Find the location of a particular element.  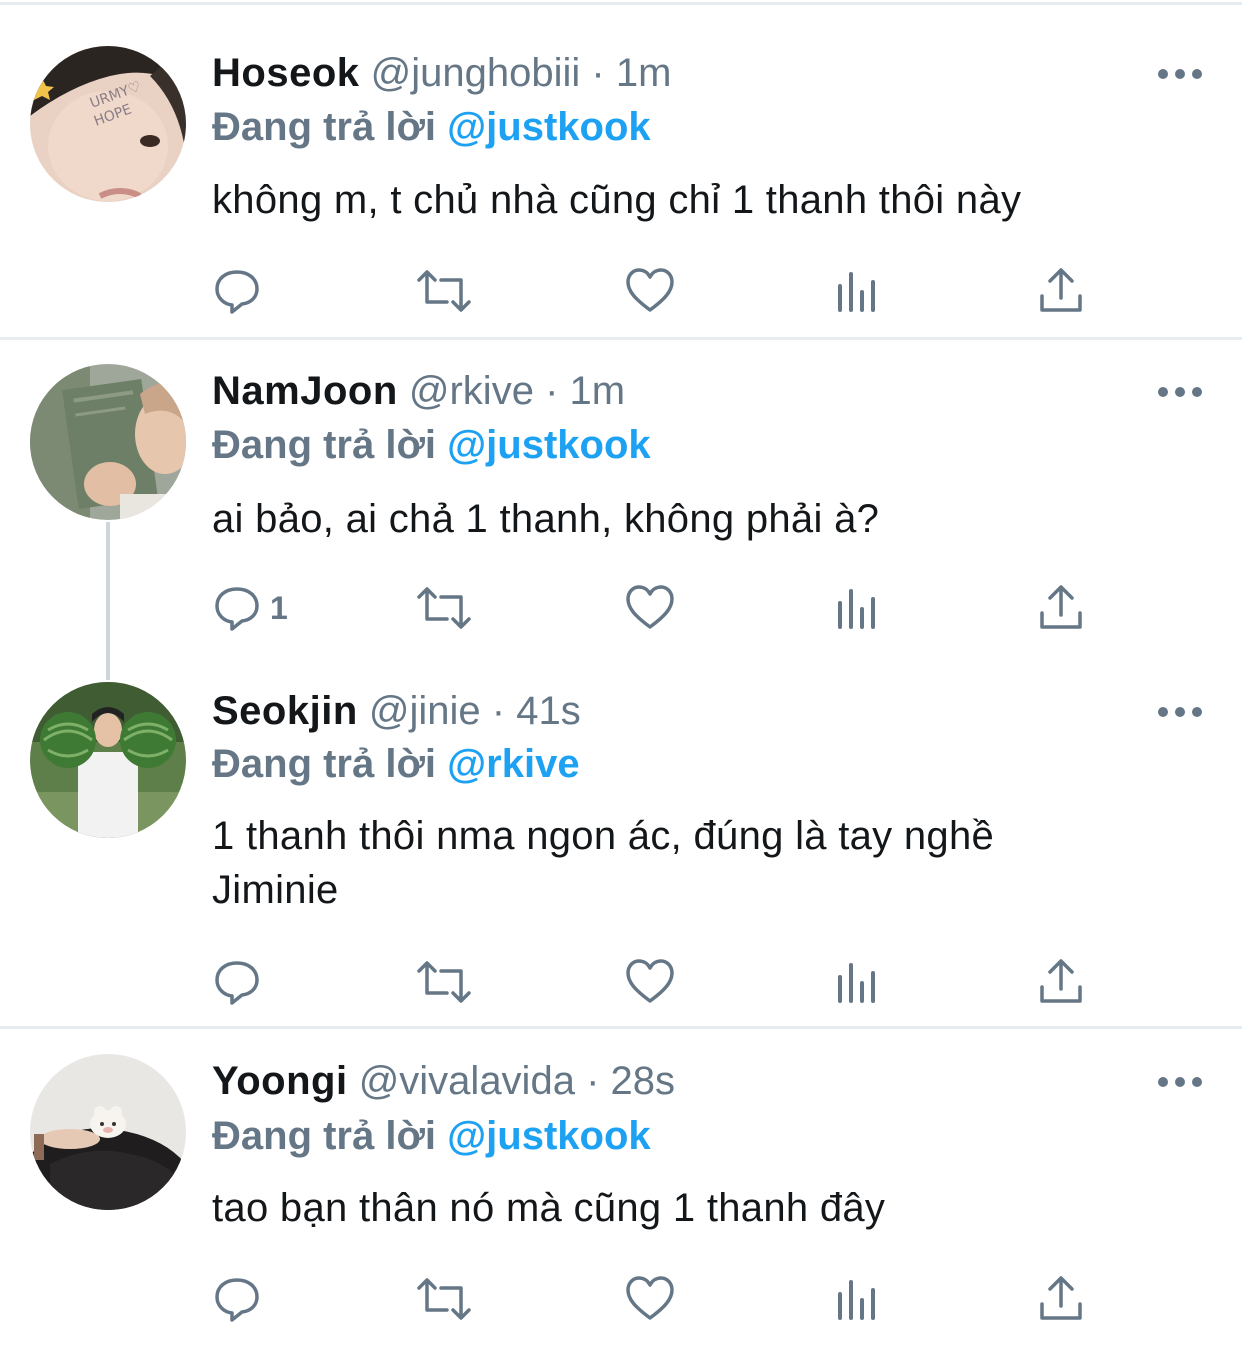

avatar-seokjin is located at coordinates (108, 760).